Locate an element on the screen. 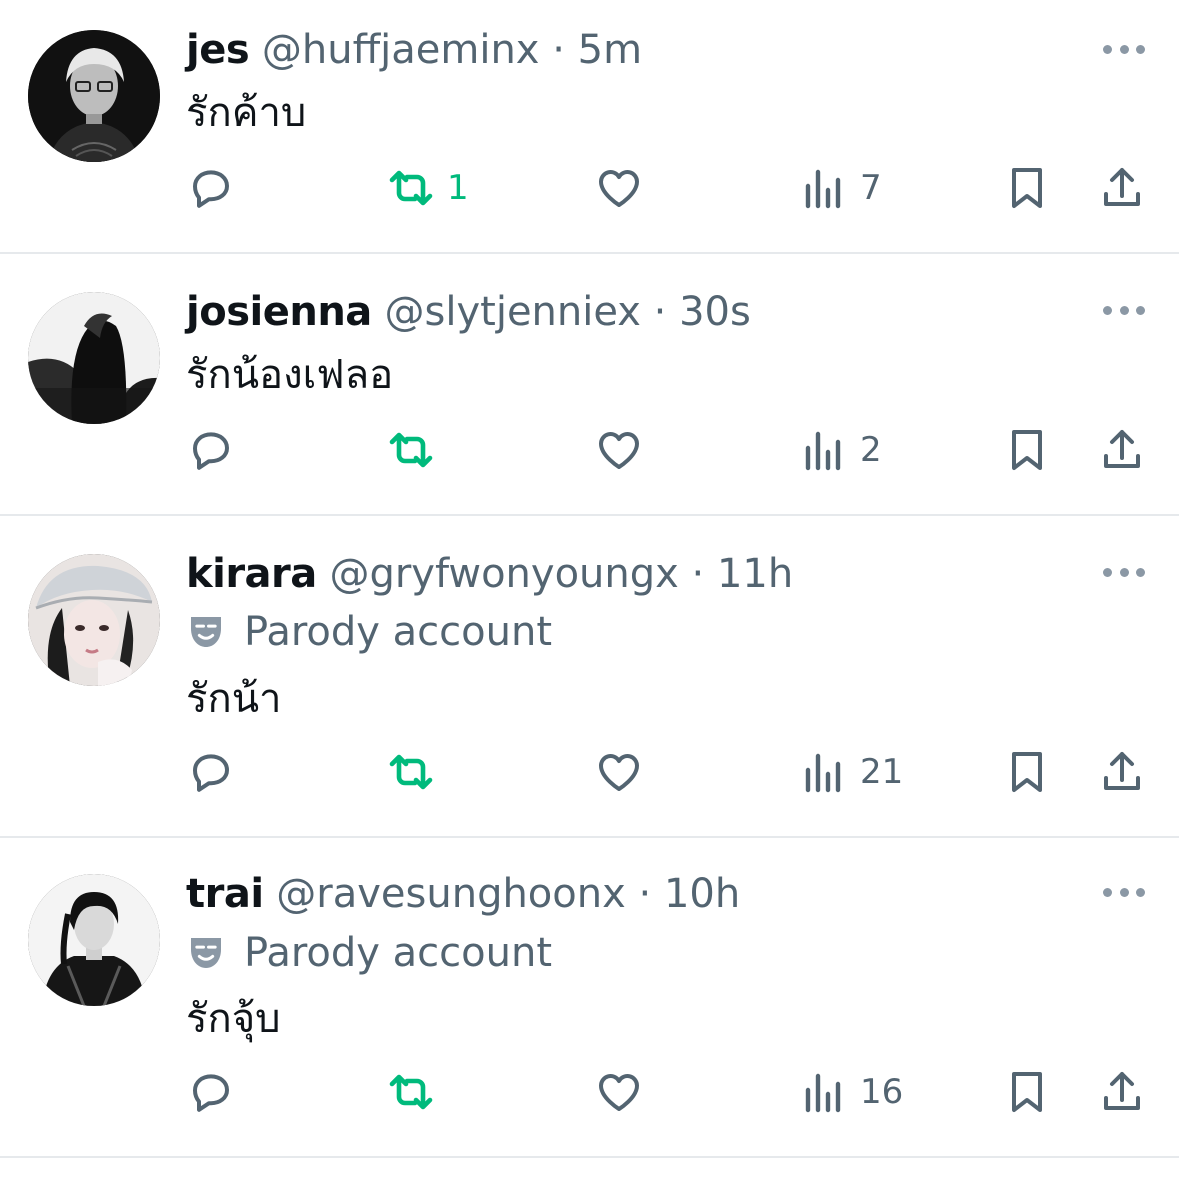 The height and width of the screenshot is (1181, 1179). views-count: 2 is located at coordinates (871, 450).